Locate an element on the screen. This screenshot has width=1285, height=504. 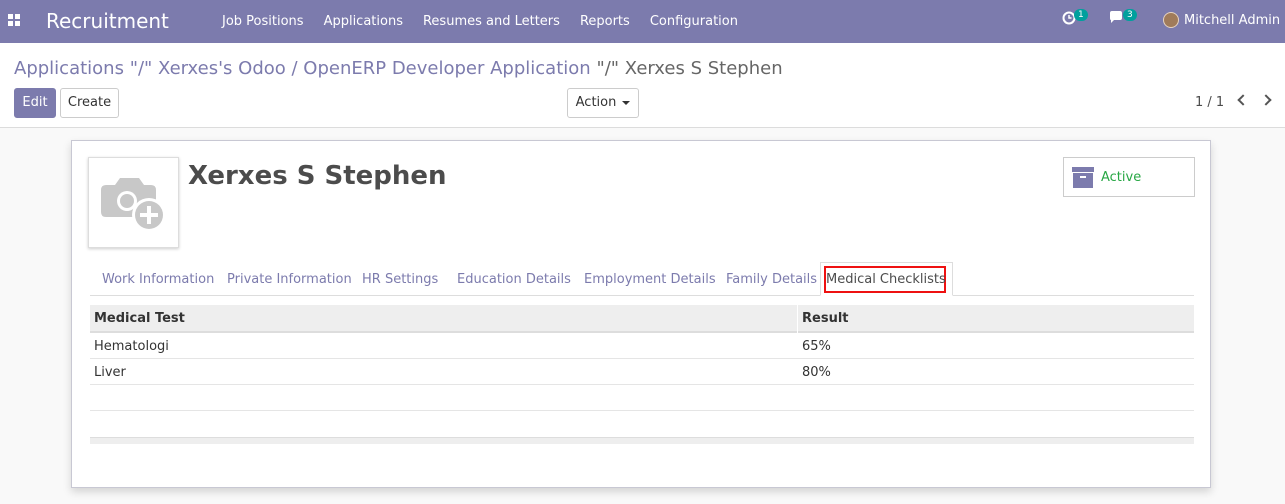
activity-badge: 1 is located at coordinates (1081, 15).